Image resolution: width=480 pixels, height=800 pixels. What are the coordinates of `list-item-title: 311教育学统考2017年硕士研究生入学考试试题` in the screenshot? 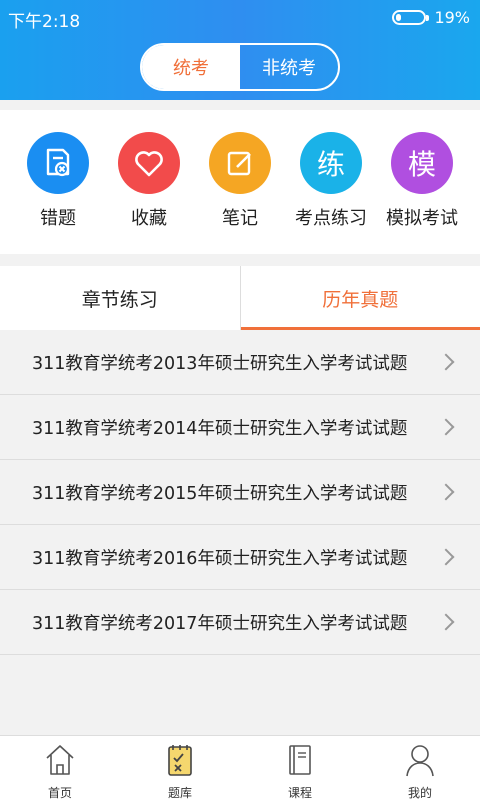 It's located at (220, 623).